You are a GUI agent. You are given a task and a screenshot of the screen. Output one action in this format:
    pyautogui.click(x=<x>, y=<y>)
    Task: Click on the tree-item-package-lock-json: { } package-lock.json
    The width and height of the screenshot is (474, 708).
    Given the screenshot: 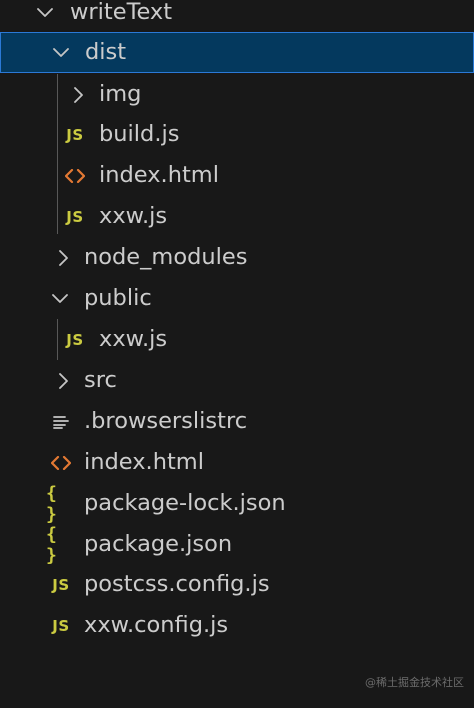 What is the action you would take?
    pyautogui.click(x=237, y=503)
    